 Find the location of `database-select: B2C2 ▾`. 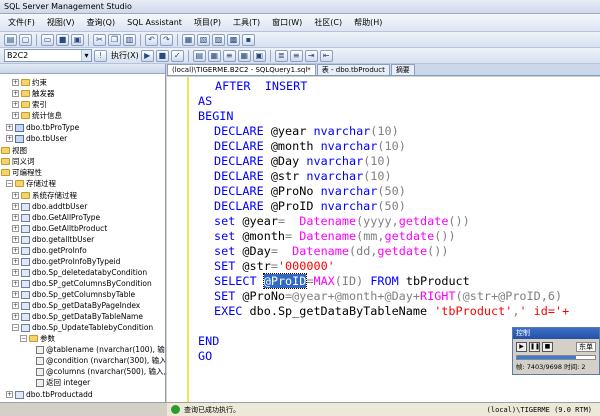

database-select: B2C2 ▾ is located at coordinates (48, 55).